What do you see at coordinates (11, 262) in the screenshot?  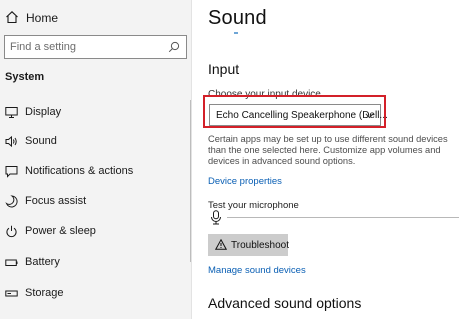 I see `battery-icon` at bounding box center [11, 262].